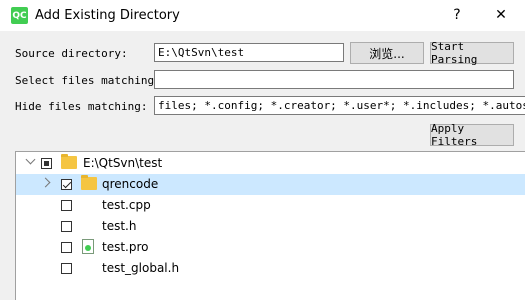 This screenshot has height=300, width=525. I want to click on qrencode-checkbox, so click(66, 184).